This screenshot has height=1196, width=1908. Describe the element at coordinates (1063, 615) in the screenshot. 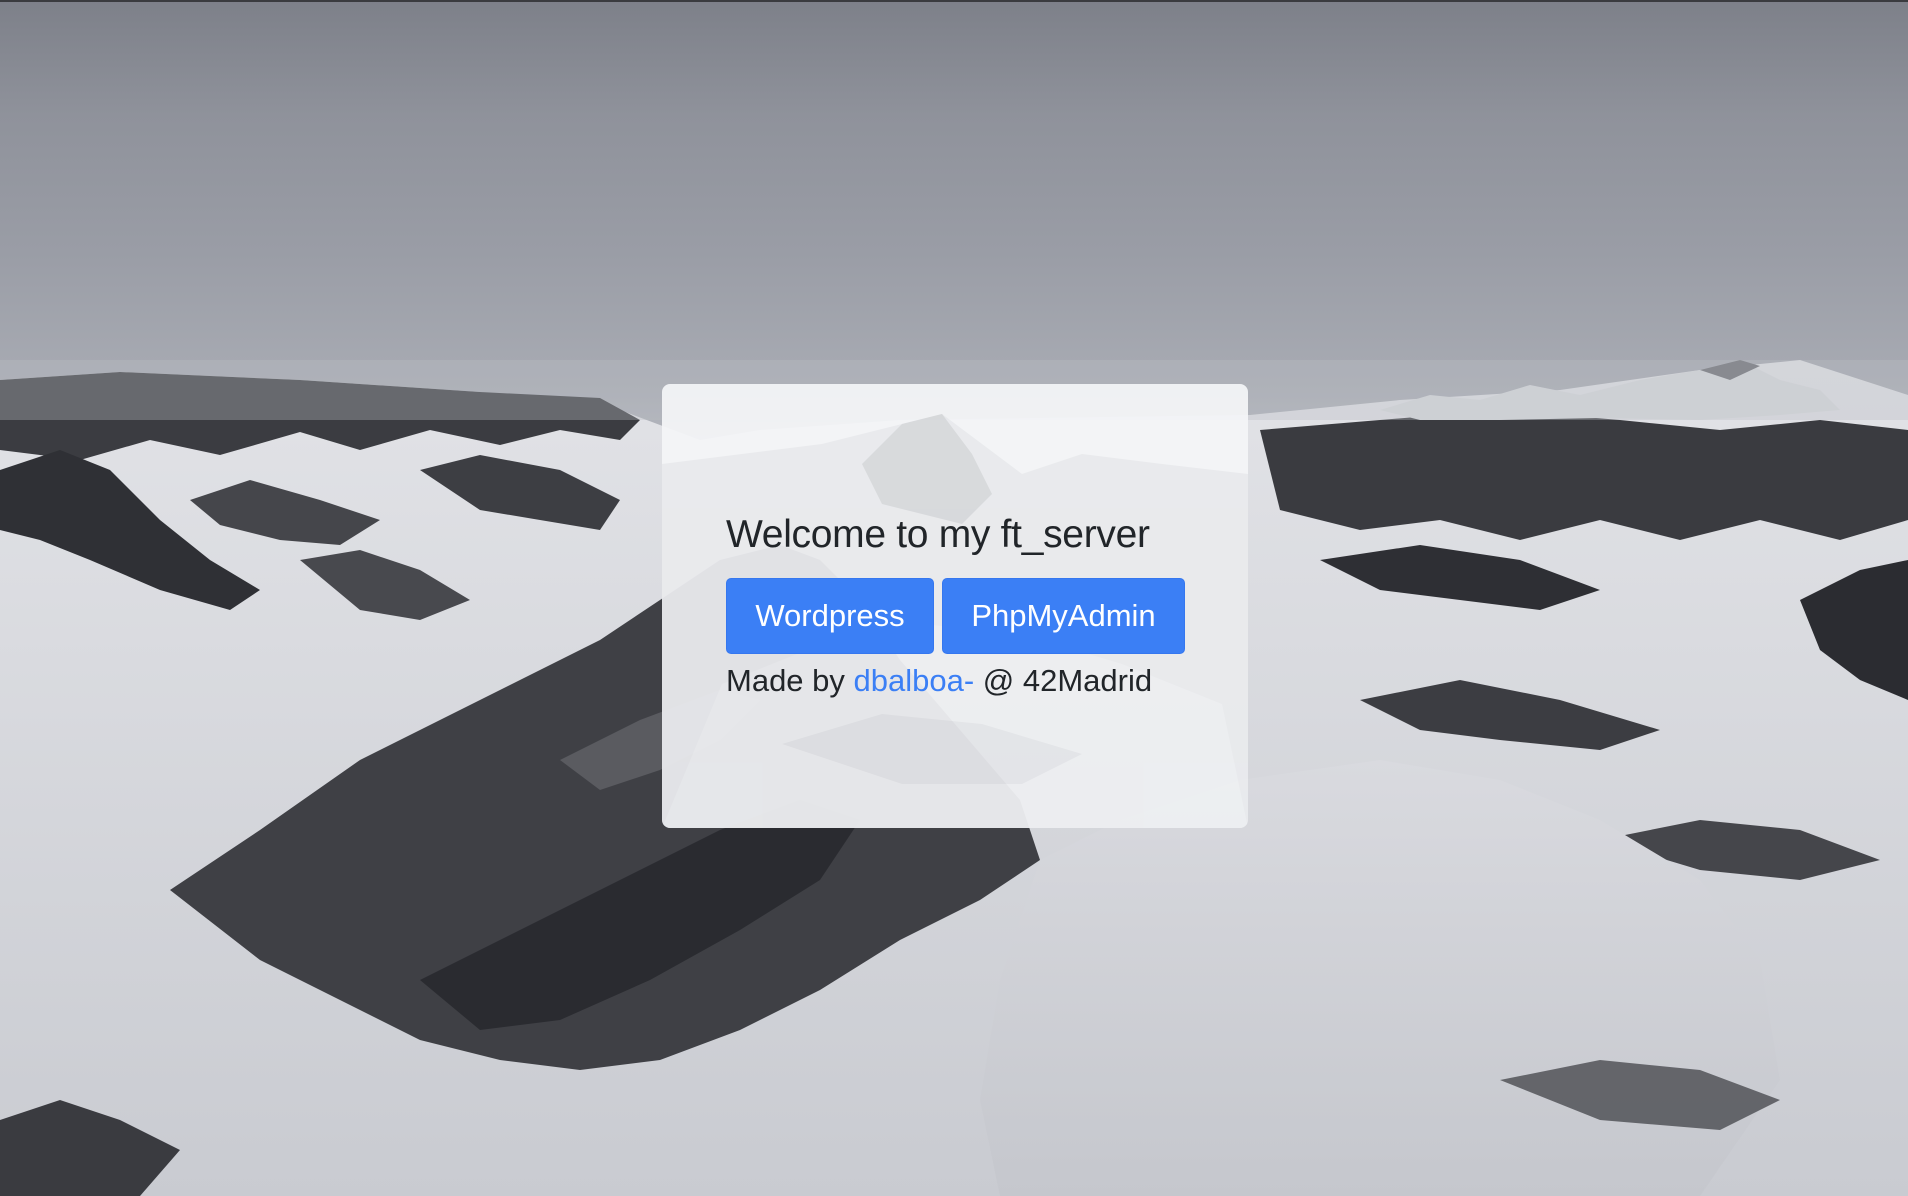

I see `phpmyadmin-button: PhpMyAdmin` at that location.